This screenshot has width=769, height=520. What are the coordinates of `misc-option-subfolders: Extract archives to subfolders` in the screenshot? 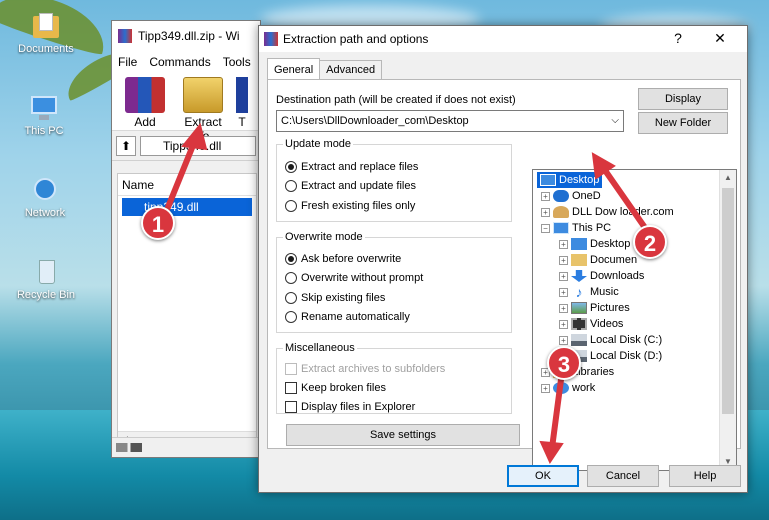 It's located at (365, 369).